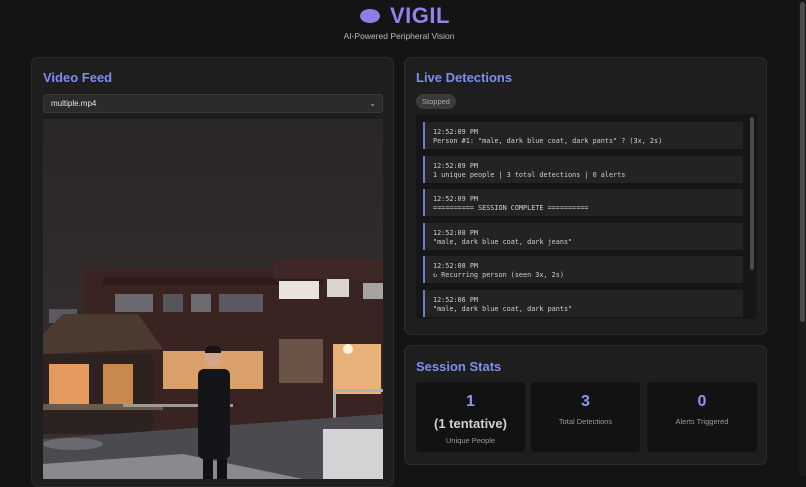  Describe the element at coordinates (702, 401) in the screenshot. I see `alerts-triggered-value: 0` at that location.